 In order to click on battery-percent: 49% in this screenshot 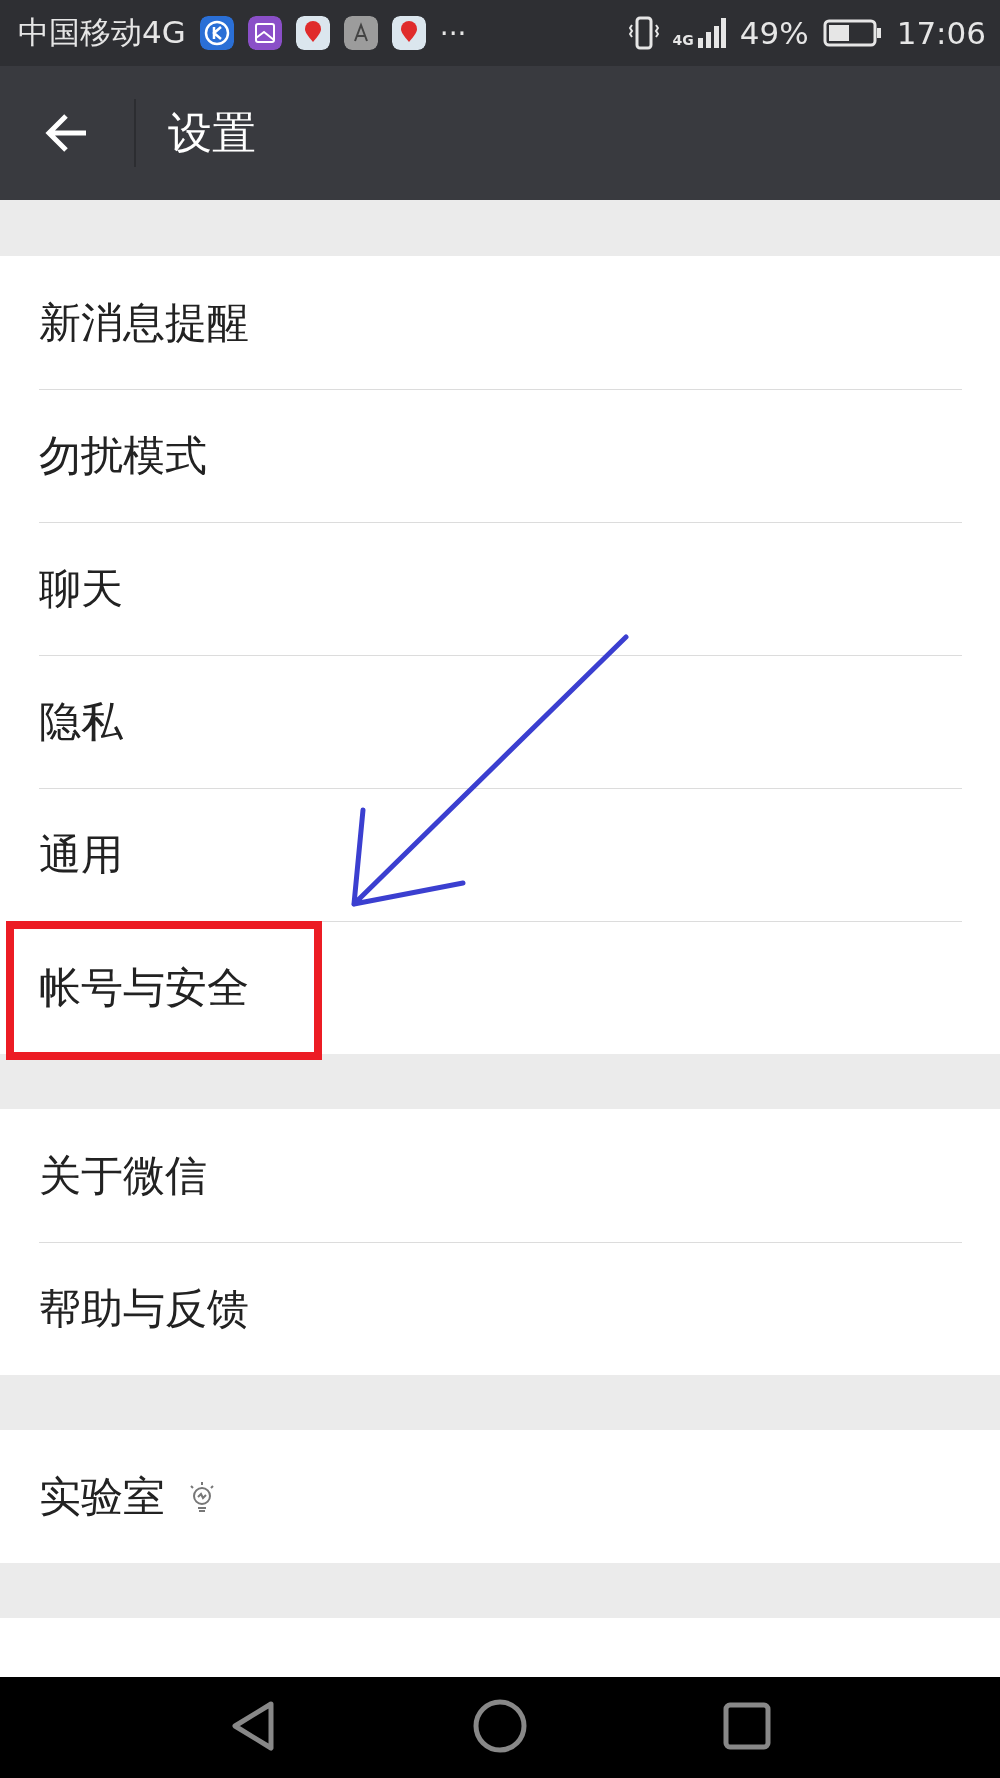, I will do `click(774, 33)`.